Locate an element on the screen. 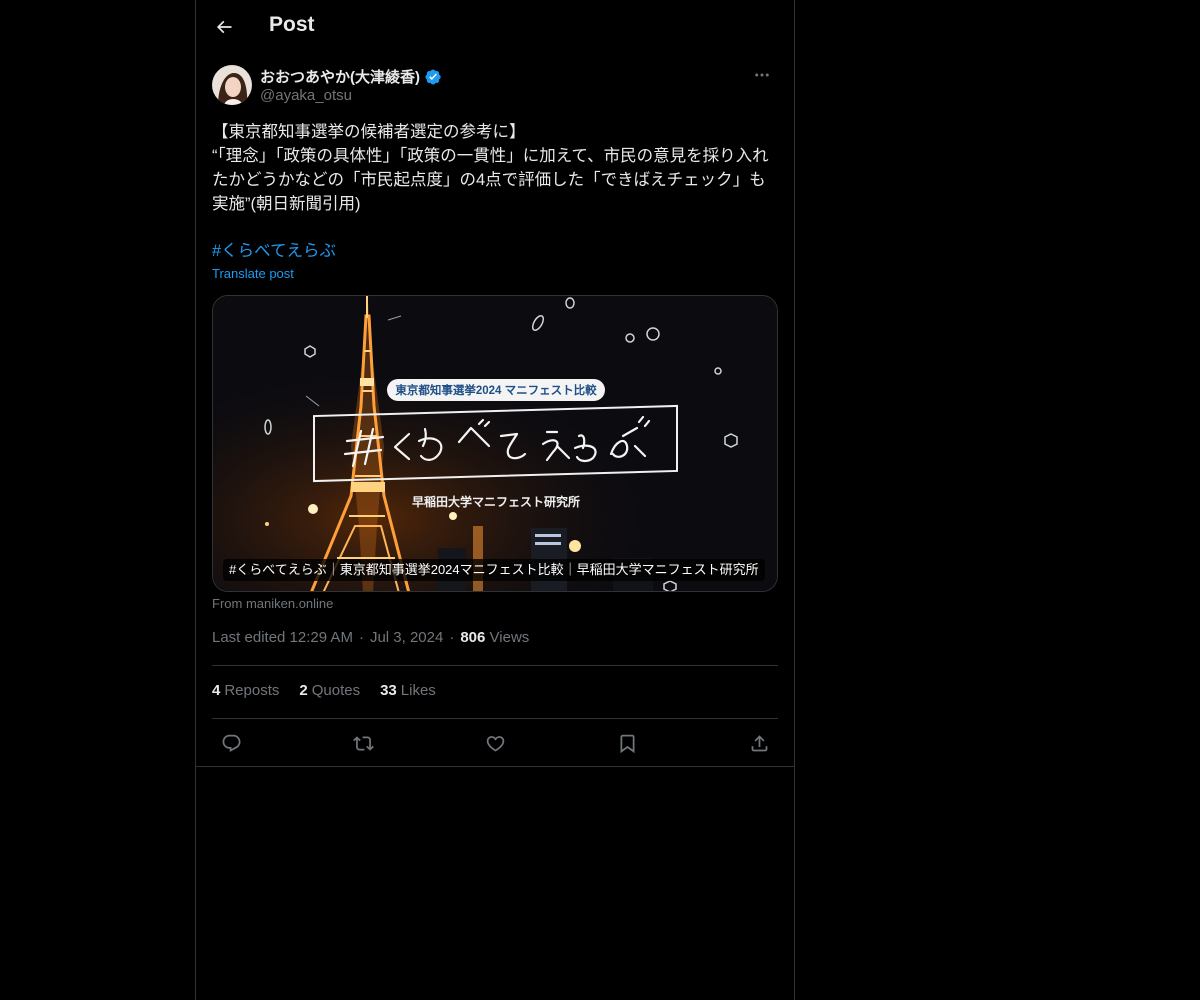 This screenshot has height=1000, width=1200. share-button is located at coordinates (759, 743).